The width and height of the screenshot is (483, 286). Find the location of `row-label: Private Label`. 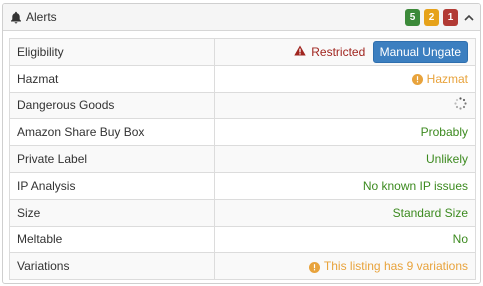

row-label: Private Label is located at coordinates (112, 159).